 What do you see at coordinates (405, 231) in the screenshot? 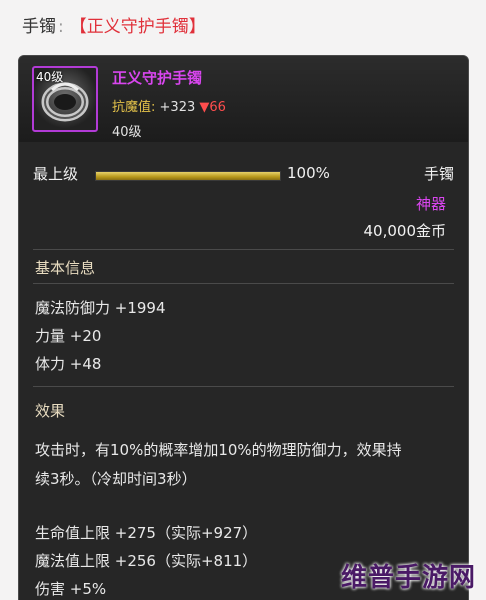
I see `price-label: 40,000金币` at bounding box center [405, 231].